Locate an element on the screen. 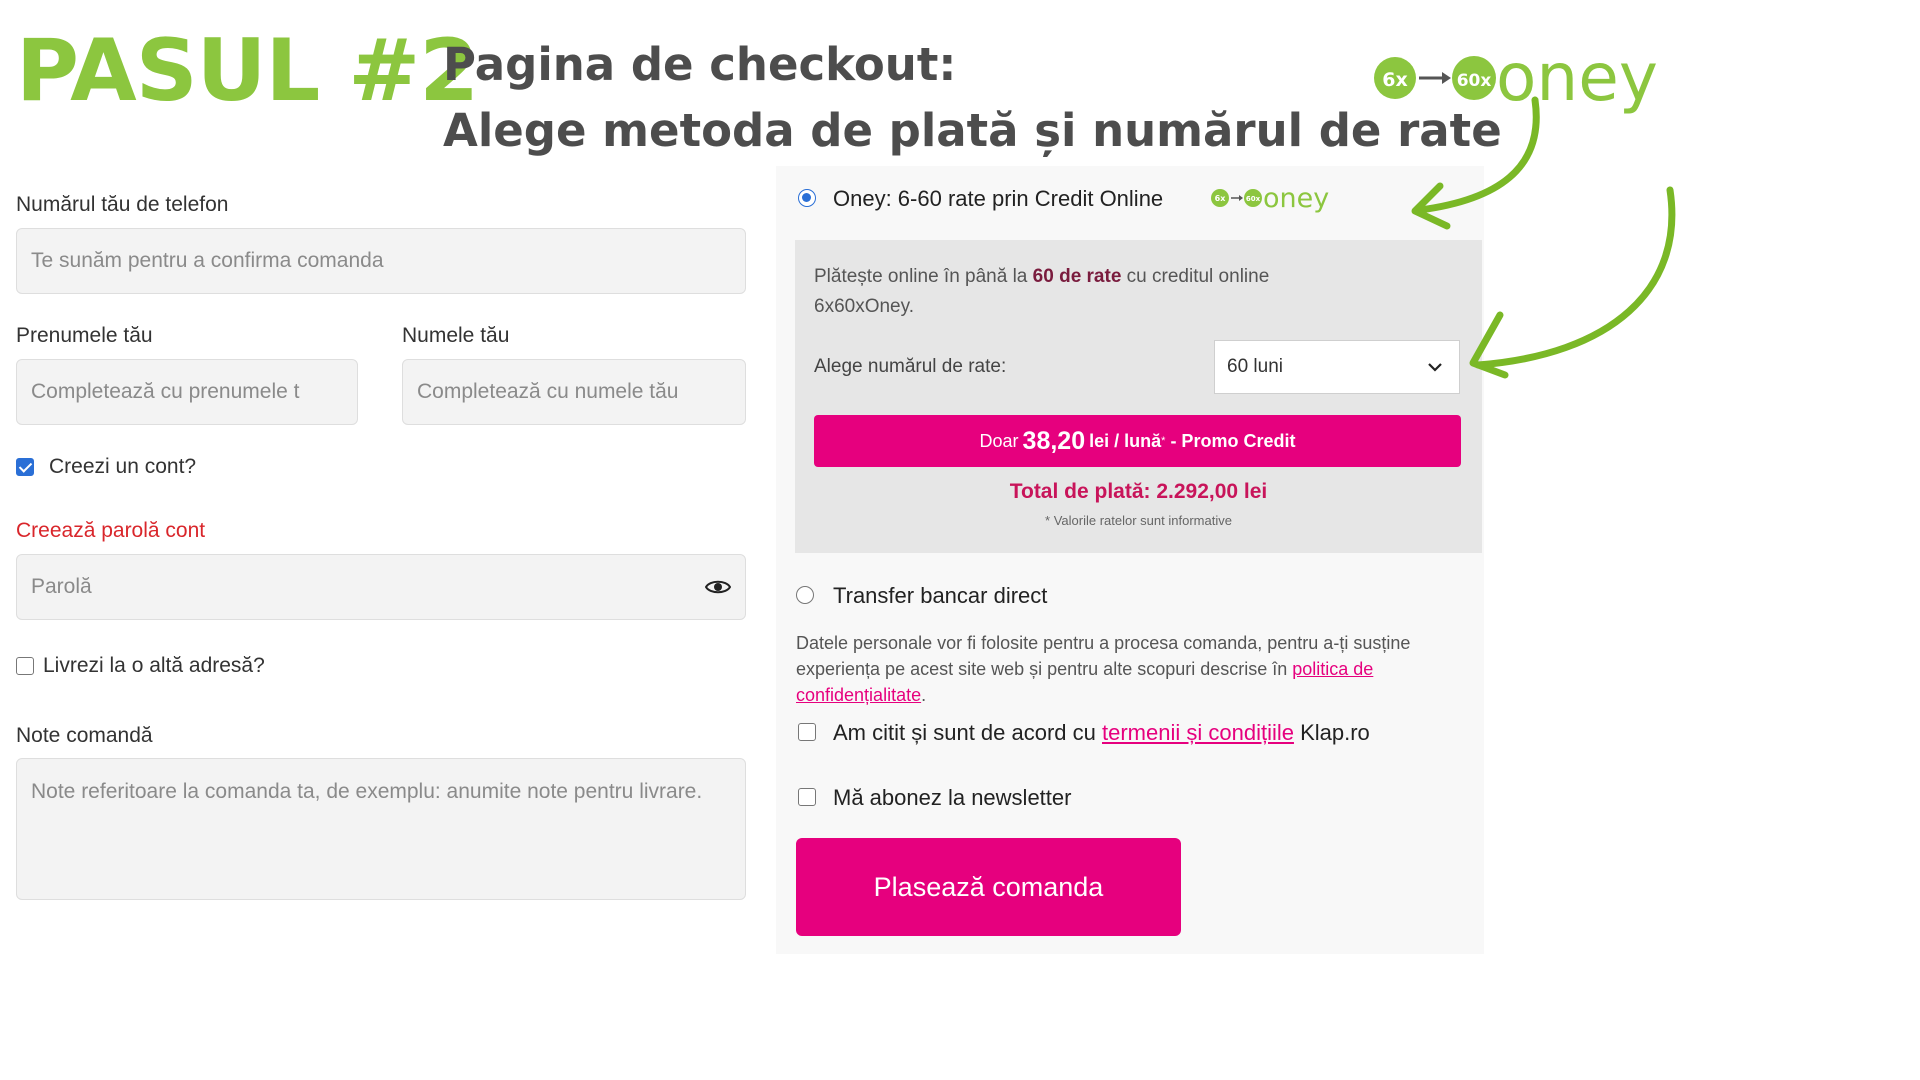  header-line-2: Alege metoda de plată și numărul de rate is located at coordinates (972, 130).